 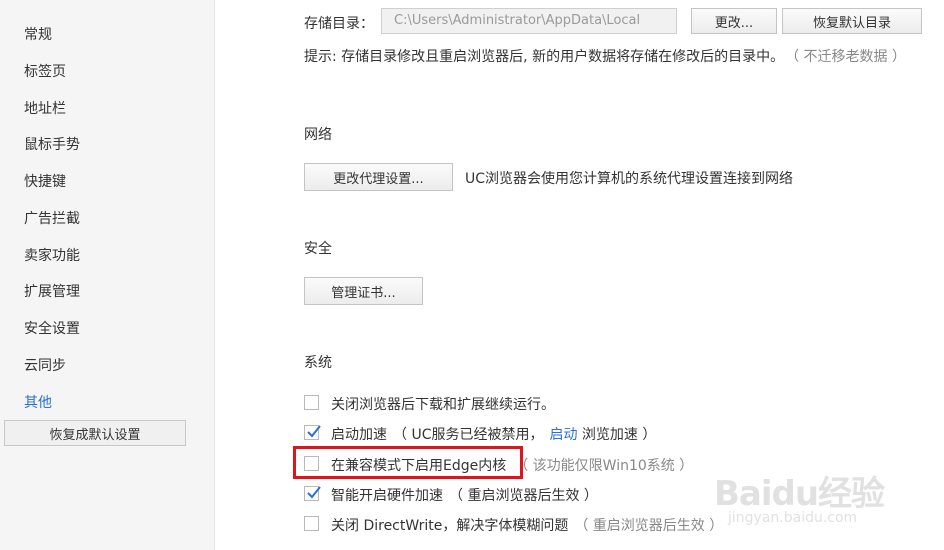 I want to click on sidebar-item-extensions: 扩展管理, so click(x=52, y=292).